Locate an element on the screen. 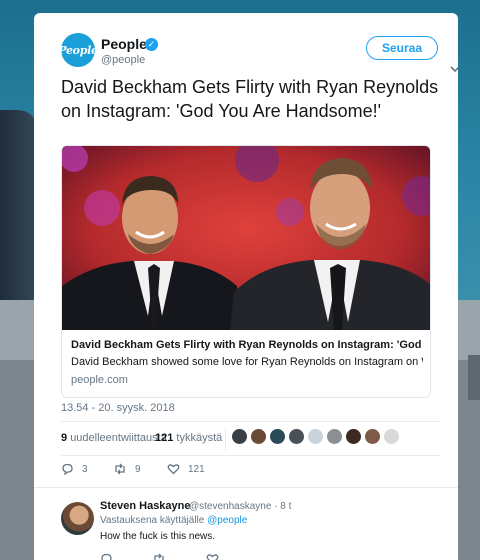 The height and width of the screenshot is (560, 480). reply-count: 3 is located at coordinates (85, 469).